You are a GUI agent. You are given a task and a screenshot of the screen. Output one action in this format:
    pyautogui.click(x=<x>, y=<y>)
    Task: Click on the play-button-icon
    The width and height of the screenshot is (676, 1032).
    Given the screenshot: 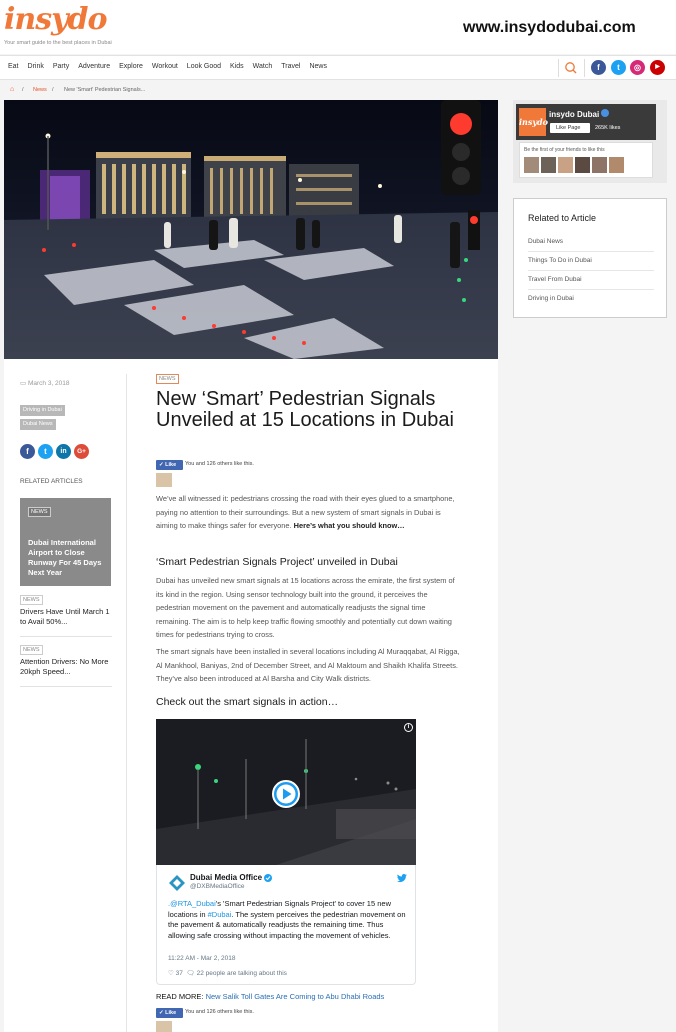 What is the action you would take?
    pyautogui.click(x=286, y=794)
    